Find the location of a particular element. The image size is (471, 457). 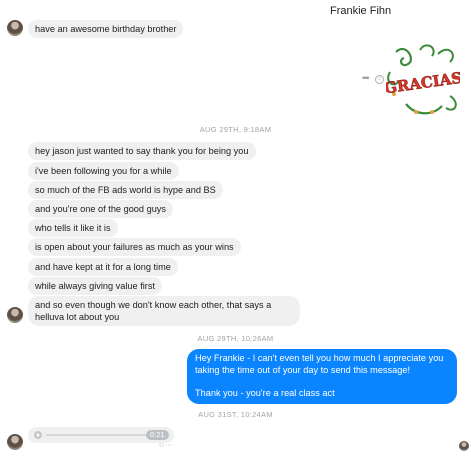

reaction-icon: ☺⋯ is located at coordinates (165, 445).